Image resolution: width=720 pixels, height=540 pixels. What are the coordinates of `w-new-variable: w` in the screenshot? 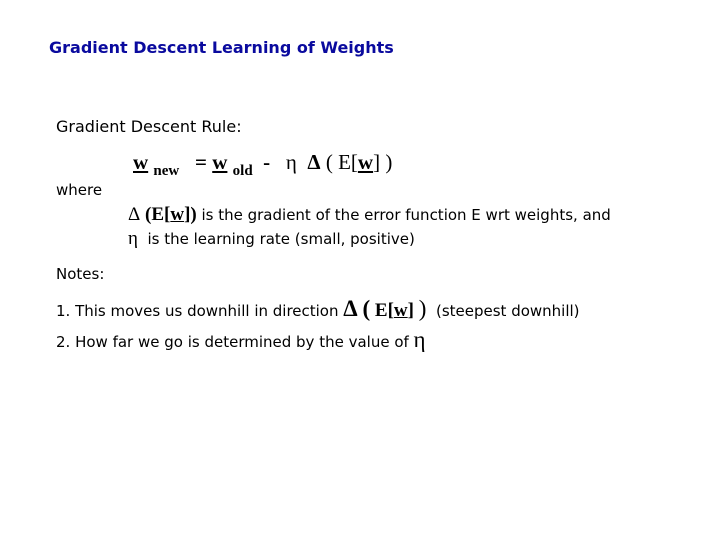 It's located at (141, 162).